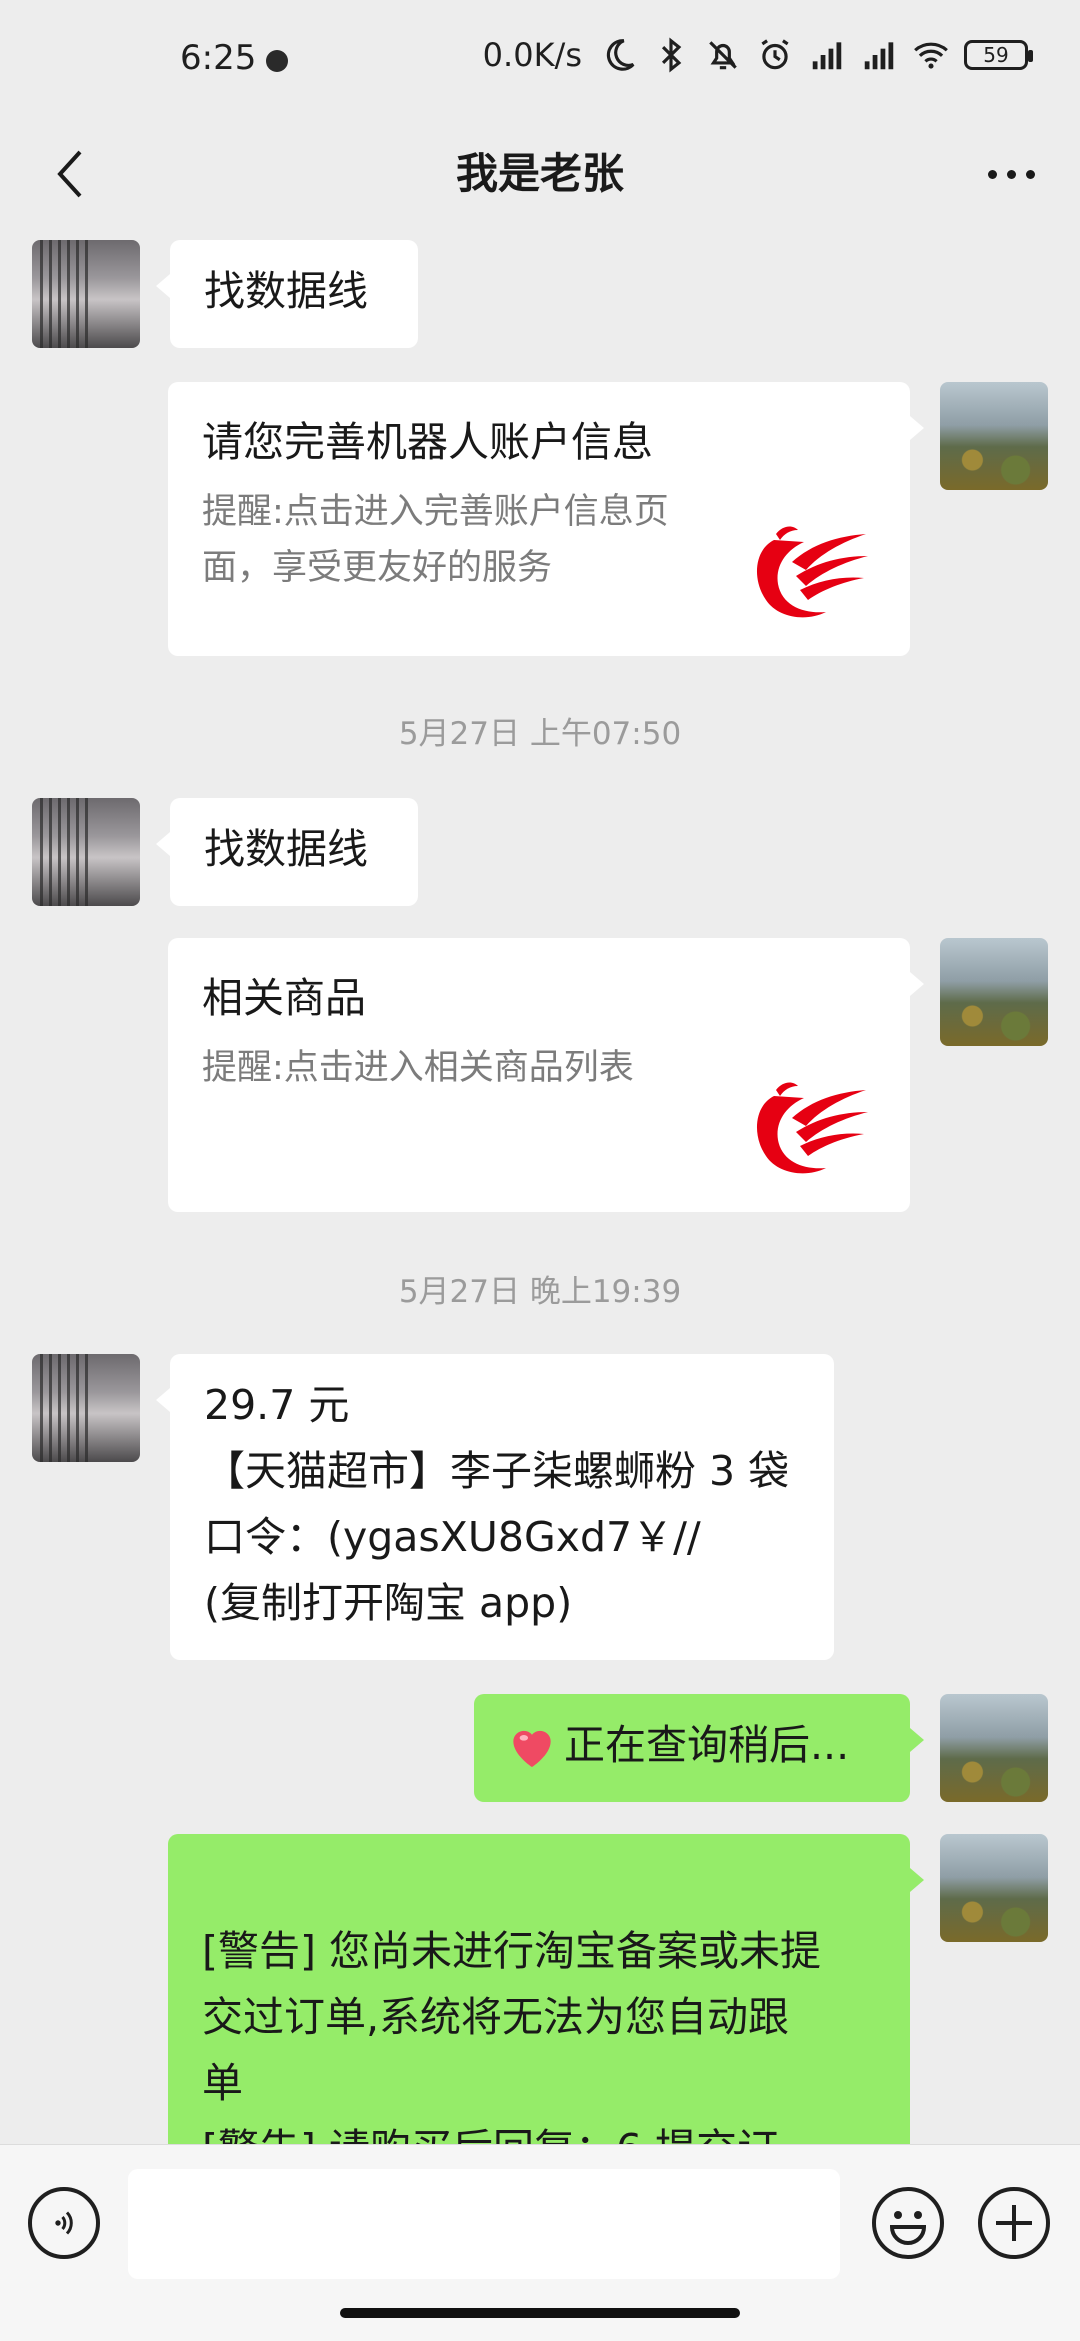 This screenshot has width=1080, height=2341. I want to click on emoji-button, so click(908, 2223).